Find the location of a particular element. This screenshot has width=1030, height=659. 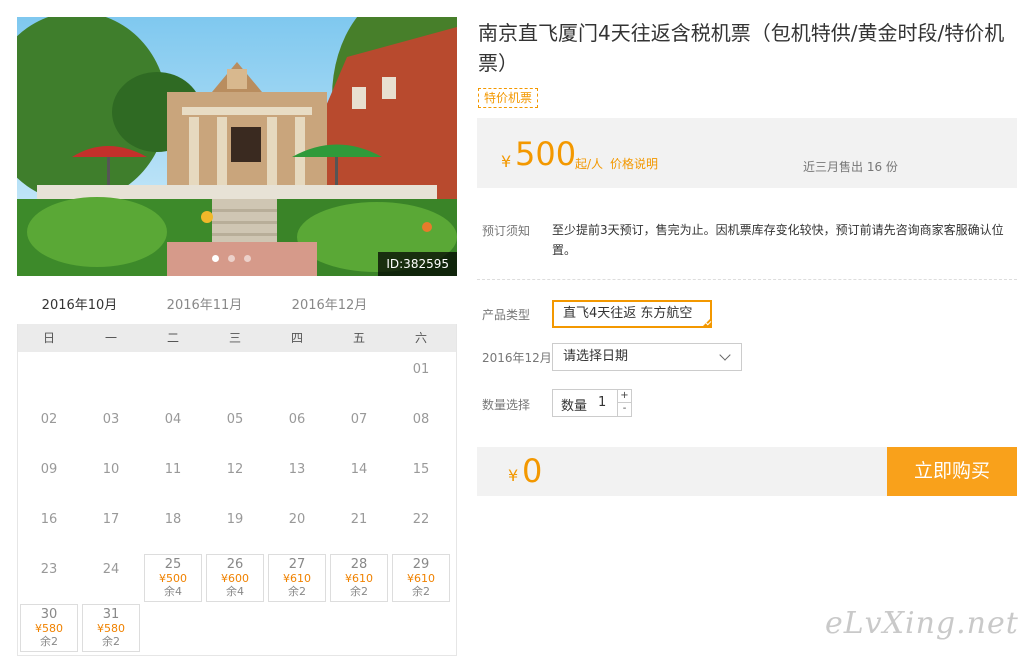

calendar-day: 22 is located at coordinates (421, 528).